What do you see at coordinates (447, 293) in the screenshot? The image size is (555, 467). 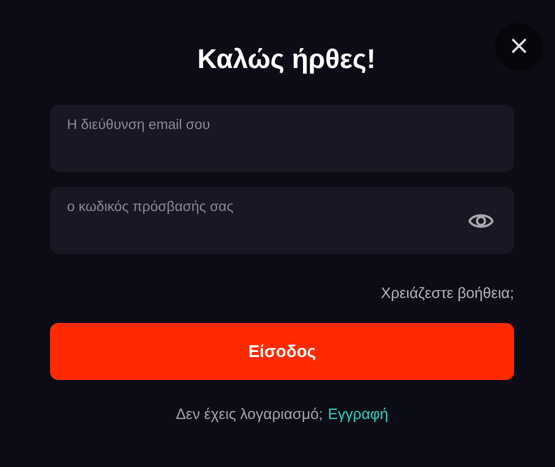 I see `help-link: Χρειάζεστε βοήθεια;` at bounding box center [447, 293].